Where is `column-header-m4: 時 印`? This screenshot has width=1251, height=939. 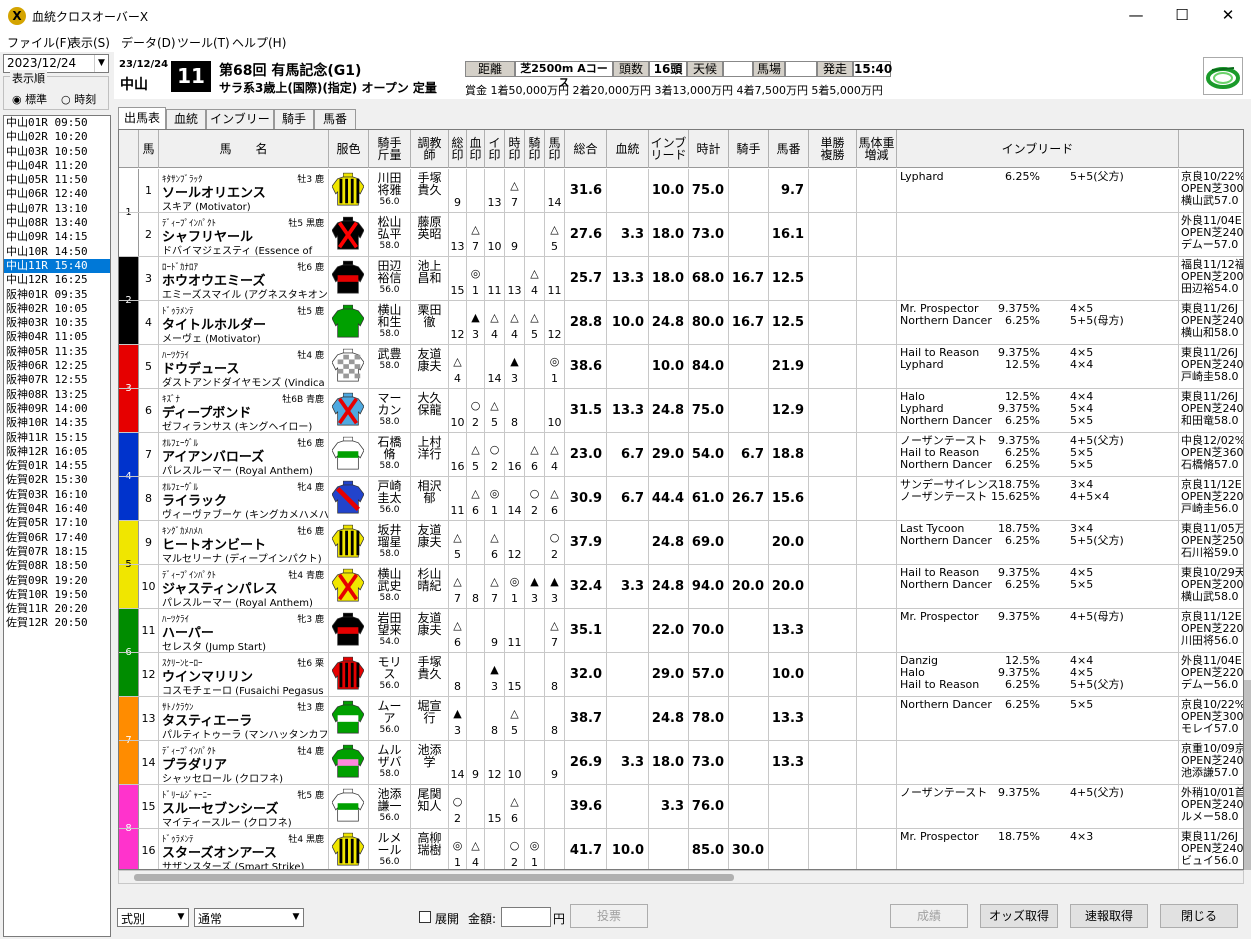
column-header-m4: 時 印 is located at coordinates (515, 149).